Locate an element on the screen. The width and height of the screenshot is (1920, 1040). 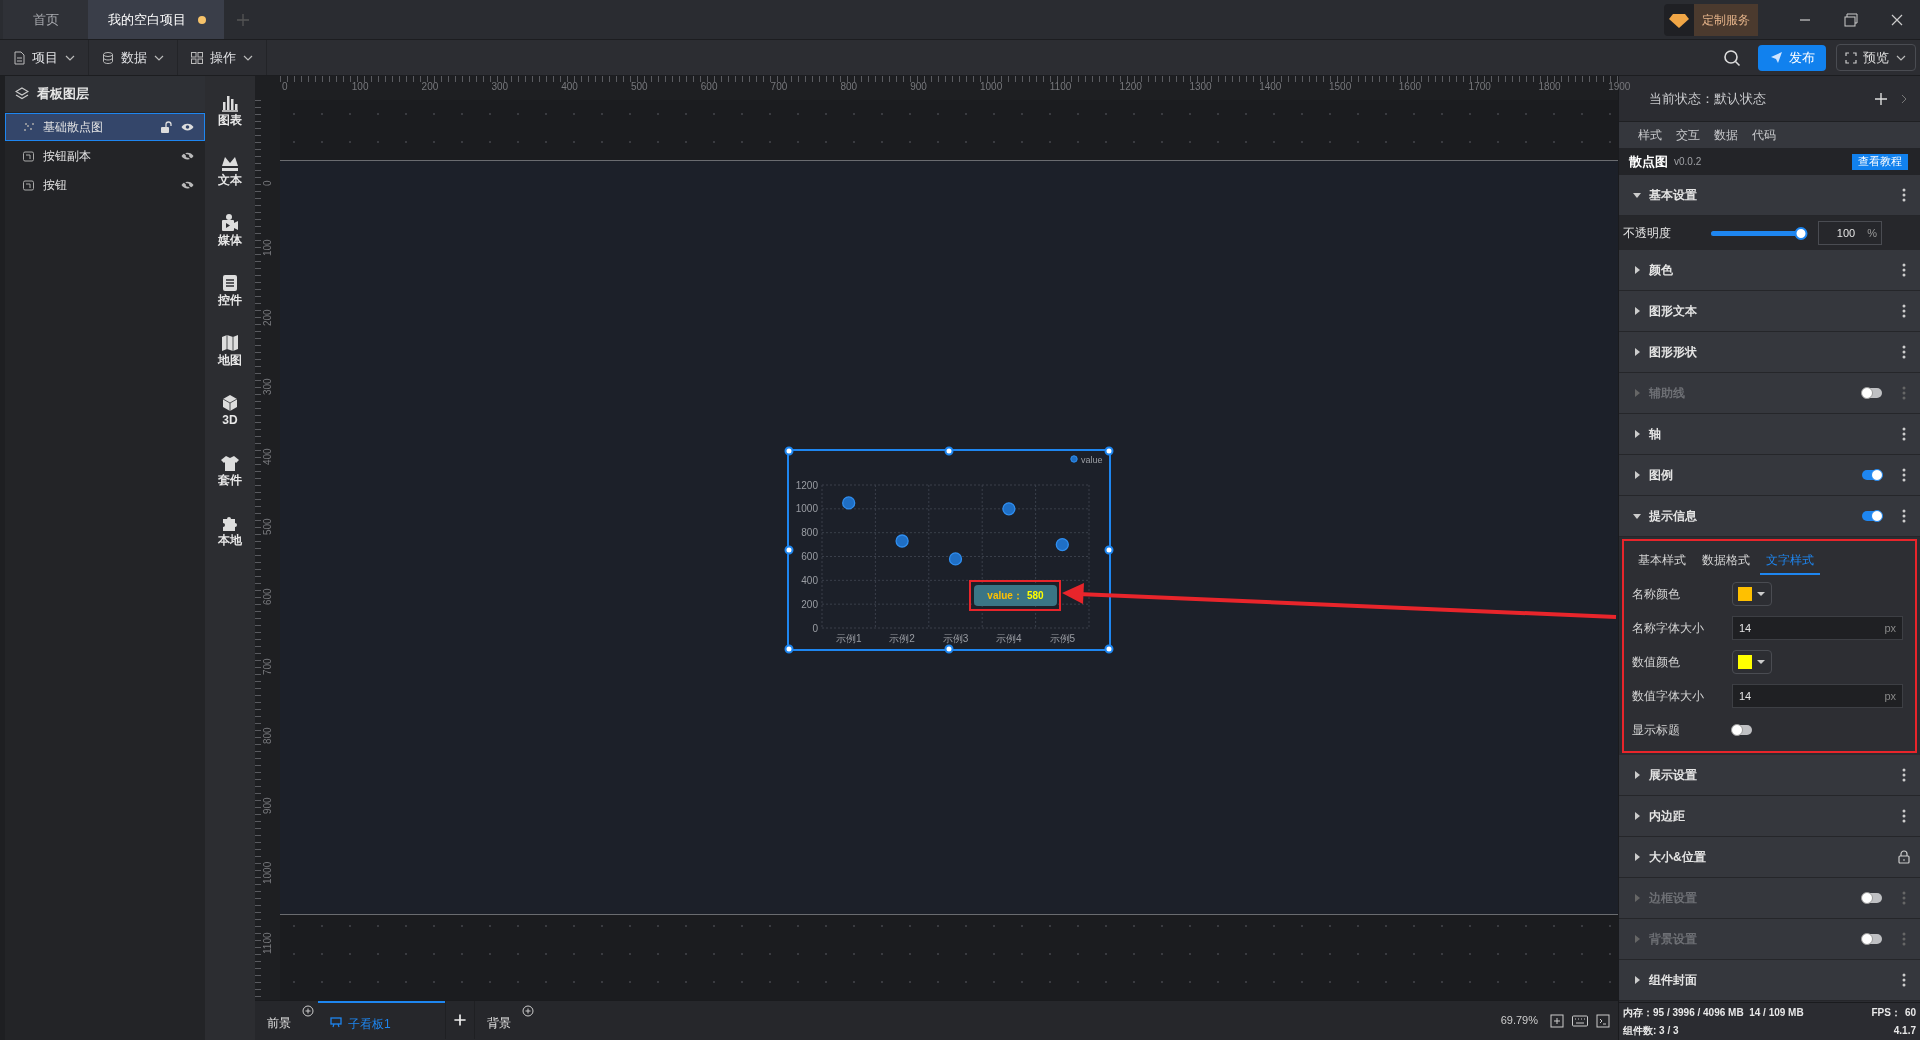
publish-button: 发布 is located at coordinates (1792, 57).